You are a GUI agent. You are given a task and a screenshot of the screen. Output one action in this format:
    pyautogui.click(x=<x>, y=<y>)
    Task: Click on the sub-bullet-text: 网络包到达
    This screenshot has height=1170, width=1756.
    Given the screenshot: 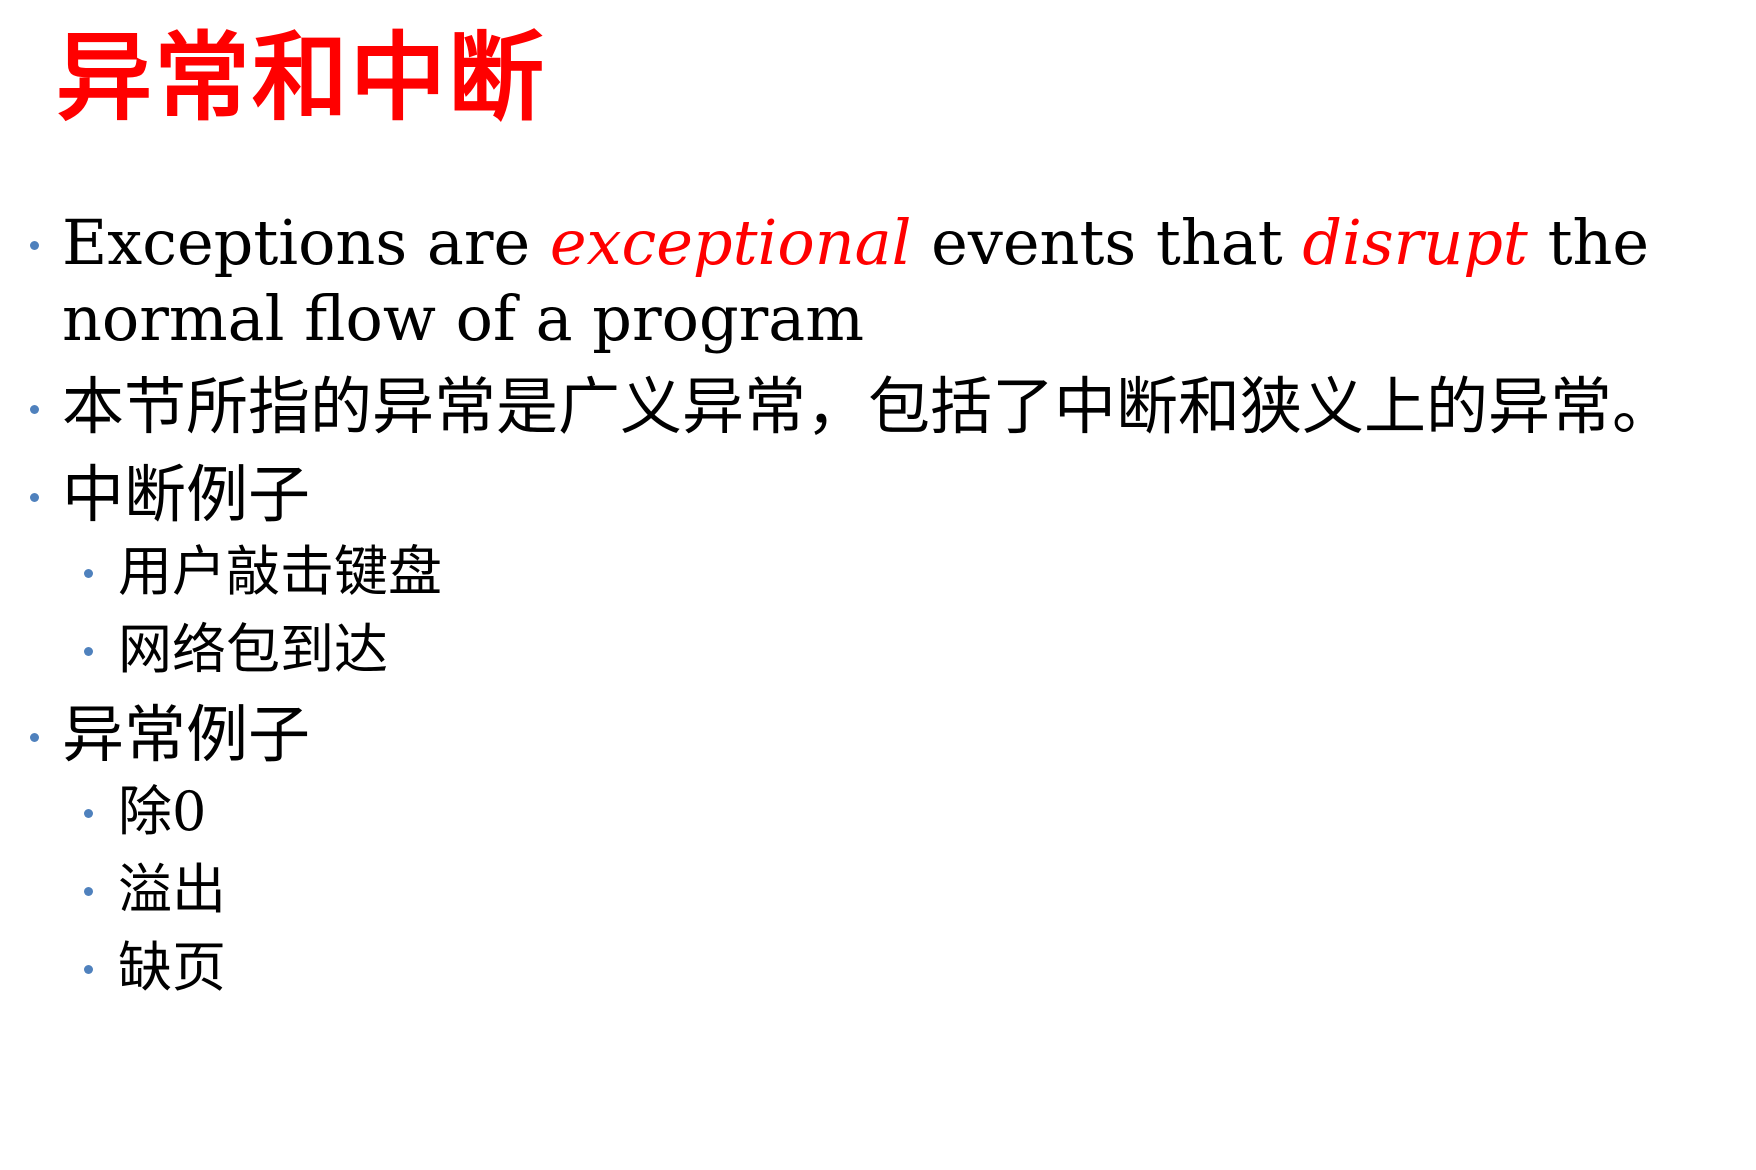 What is the action you would take?
    pyautogui.click(x=253, y=649)
    